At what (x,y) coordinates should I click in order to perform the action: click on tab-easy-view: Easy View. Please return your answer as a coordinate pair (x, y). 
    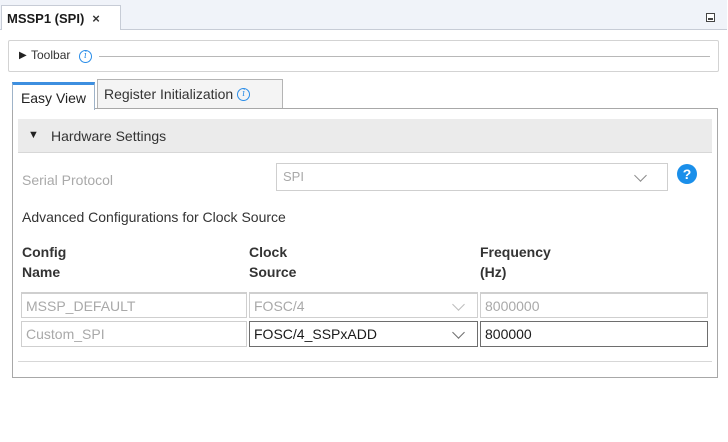
    Looking at the image, I should click on (53, 96).